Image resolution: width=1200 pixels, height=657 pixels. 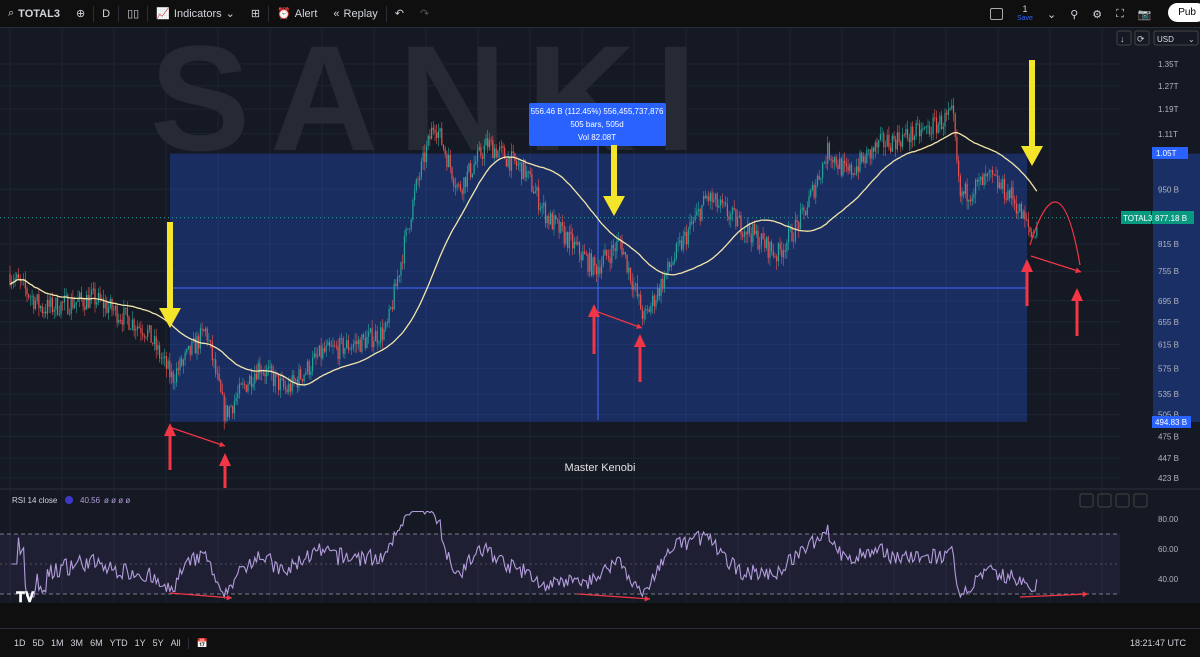 What do you see at coordinates (1074, 14) in the screenshot?
I see `quick-search-icon: ⚲` at bounding box center [1074, 14].